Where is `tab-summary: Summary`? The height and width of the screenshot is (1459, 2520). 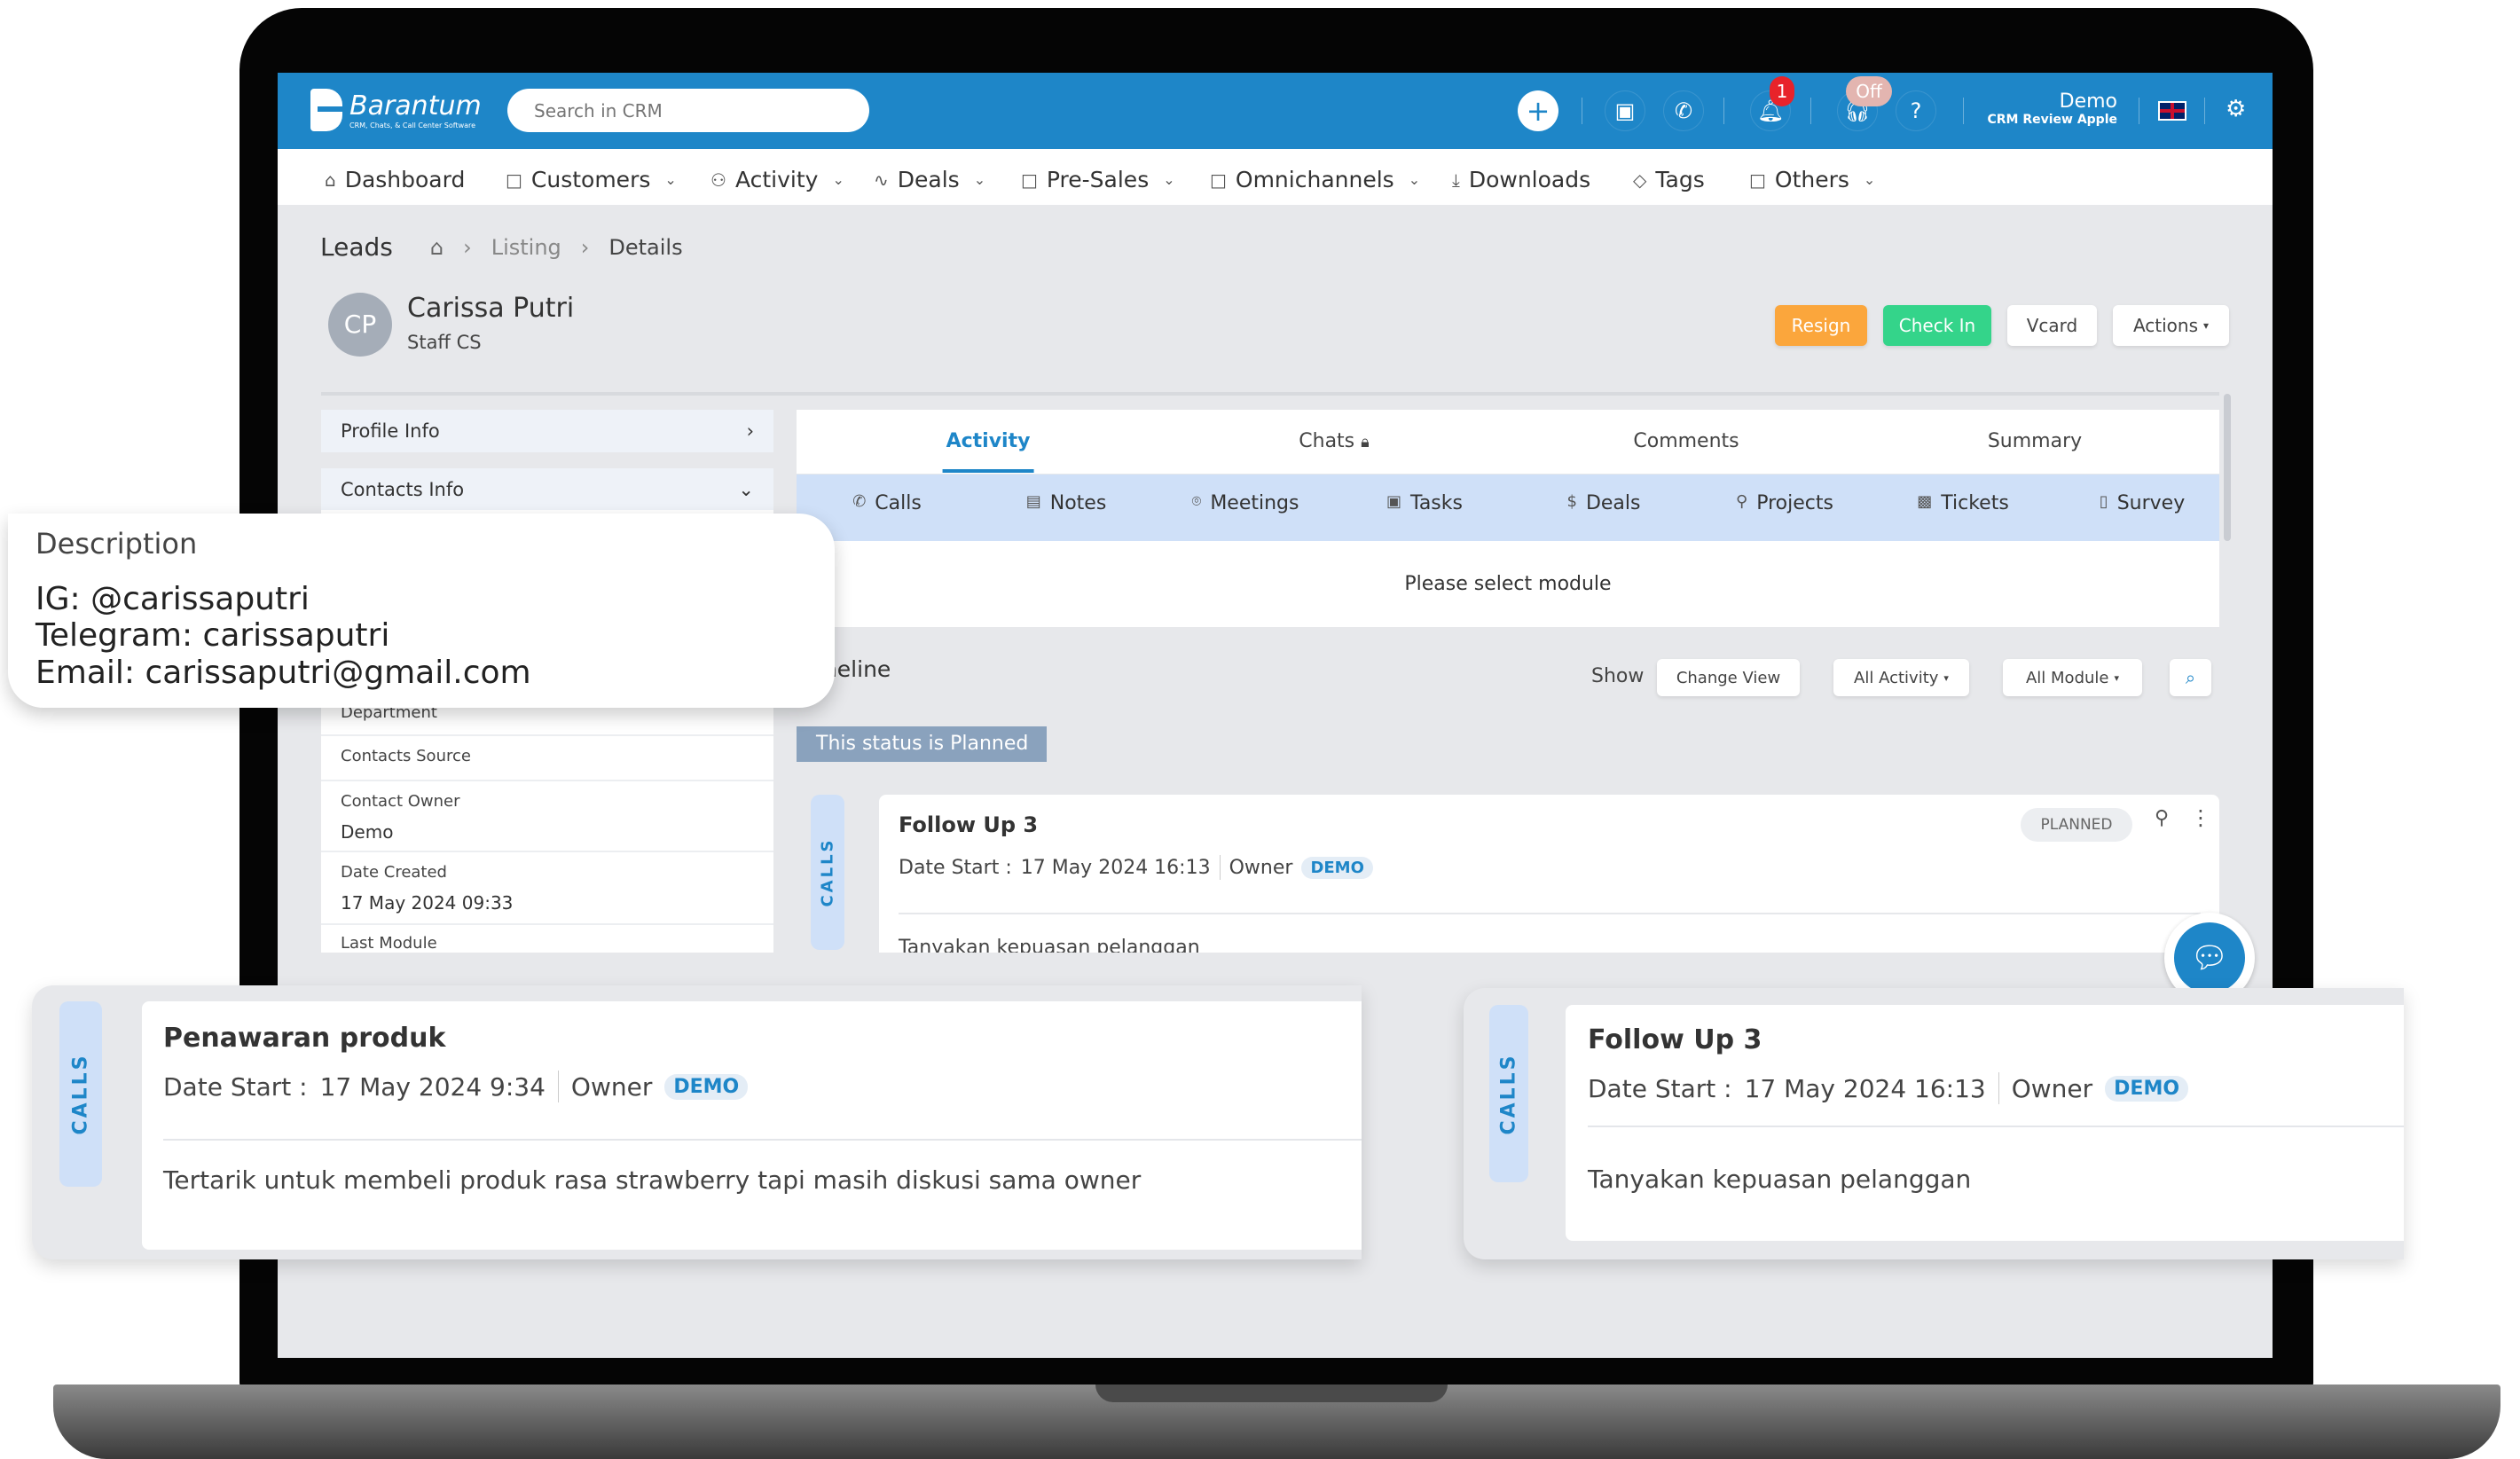
tab-summary: Summary is located at coordinates (2035, 441).